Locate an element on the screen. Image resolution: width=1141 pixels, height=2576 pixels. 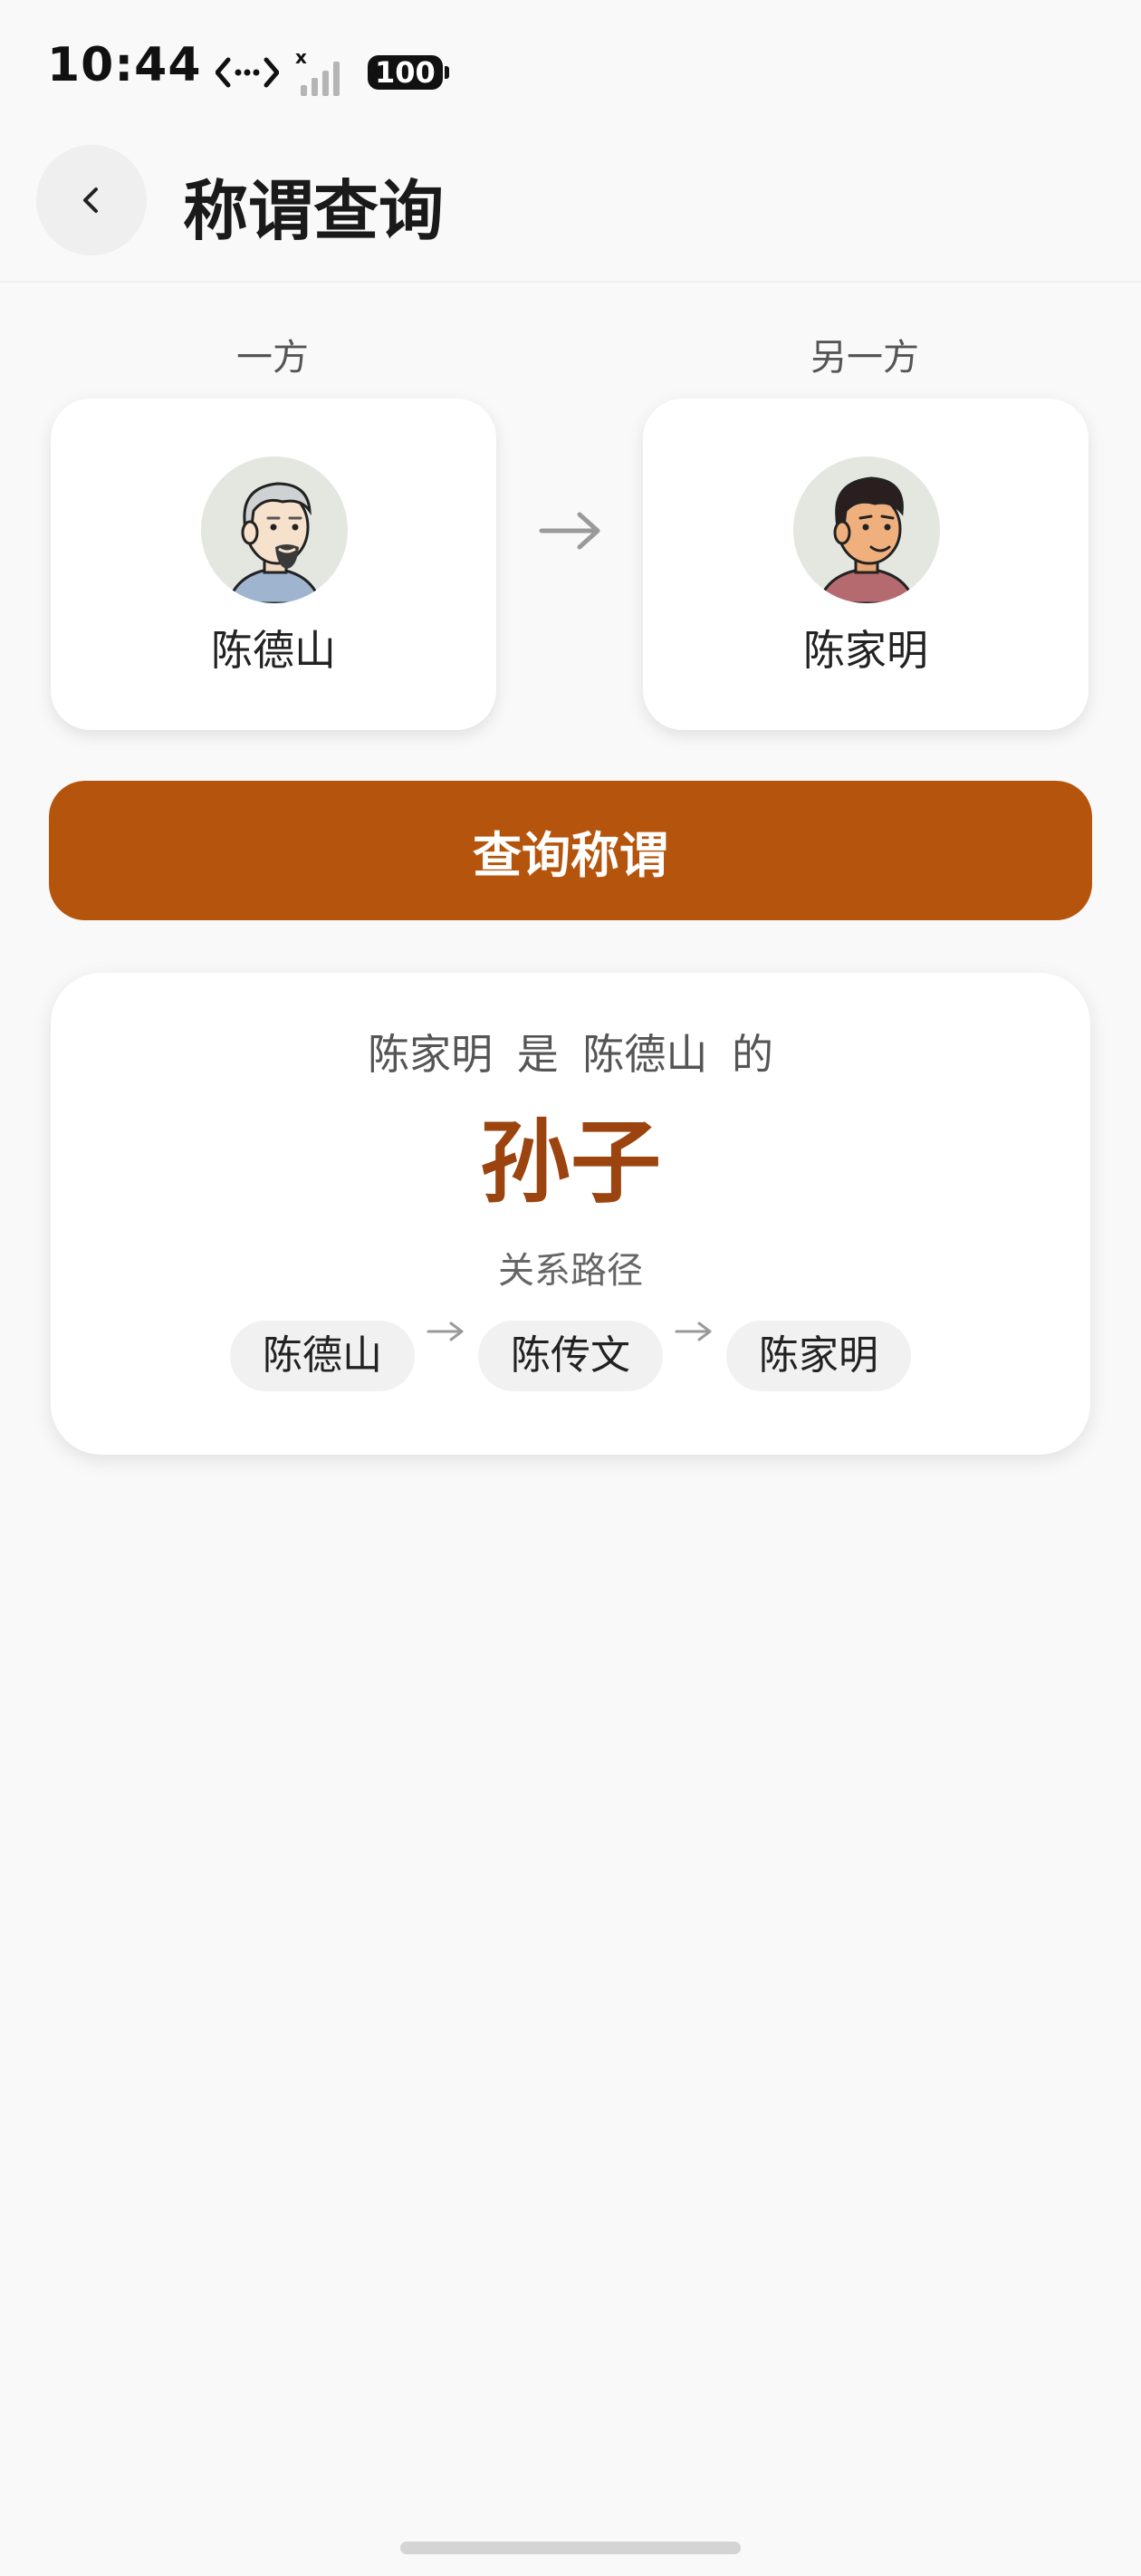
to-party-card: 陈家明 is located at coordinates (866, 564).